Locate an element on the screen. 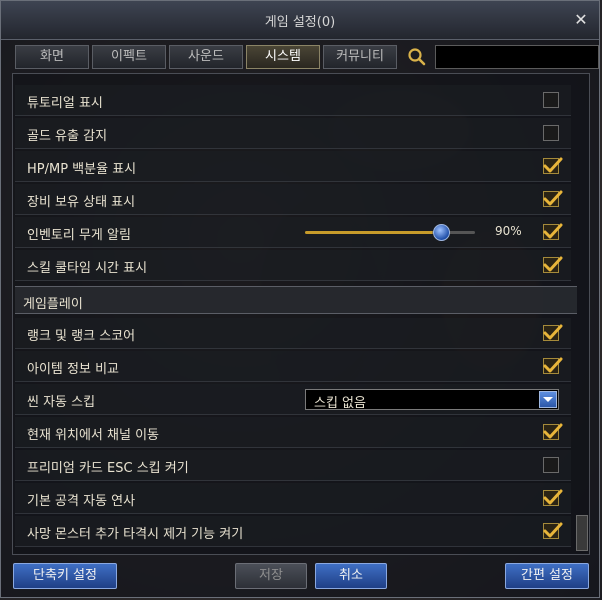 This screenshot has height=600, width=602. setting-row-inventory-weight: 인벤토리 무게 알림 90% is located at coordinates (293, 232).